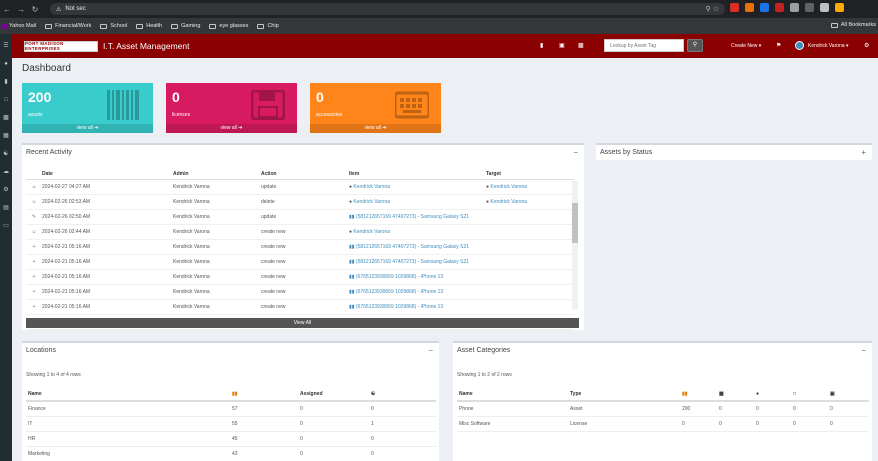  I want to click on bookmark-yahoo-mail: Yahoo Mail, so click(19, 26).